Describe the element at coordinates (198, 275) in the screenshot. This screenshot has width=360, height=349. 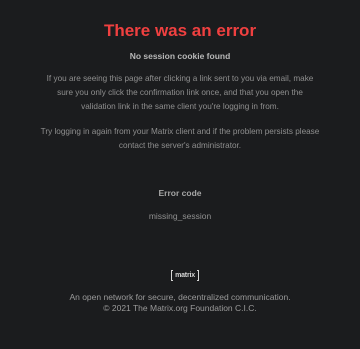
I see `logo-right-bracket-icon` at that location.